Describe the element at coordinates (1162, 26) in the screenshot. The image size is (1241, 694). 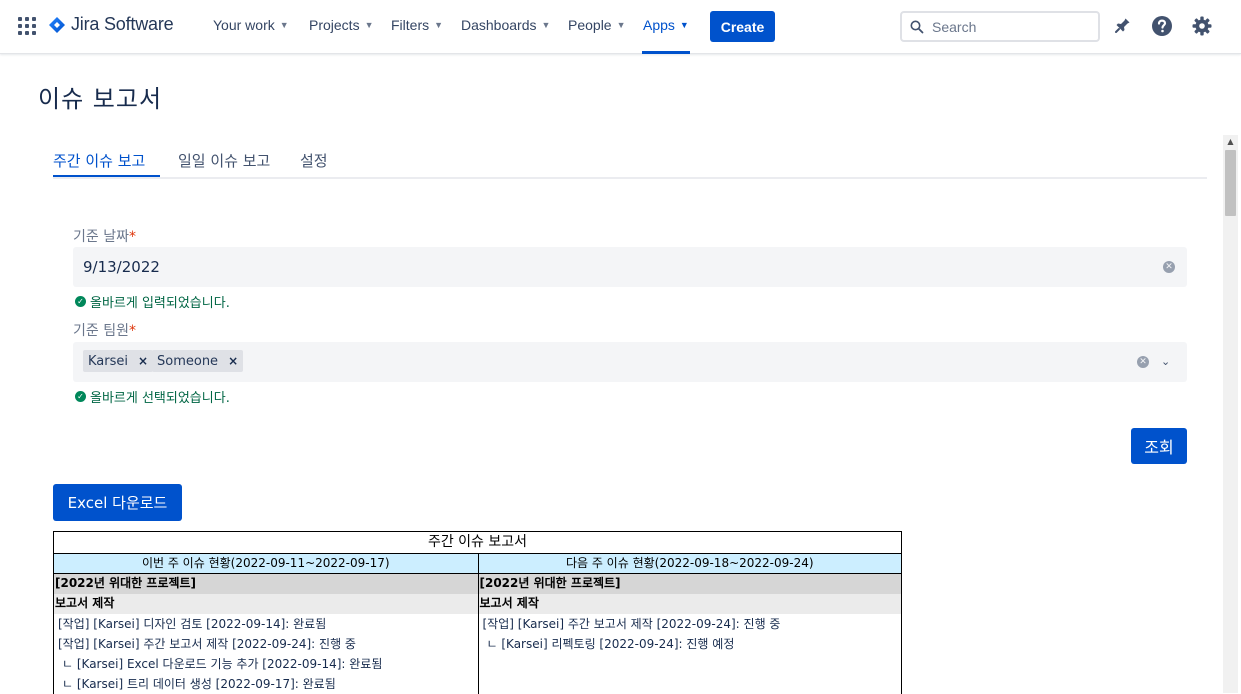
I see `help-icon` at that location.